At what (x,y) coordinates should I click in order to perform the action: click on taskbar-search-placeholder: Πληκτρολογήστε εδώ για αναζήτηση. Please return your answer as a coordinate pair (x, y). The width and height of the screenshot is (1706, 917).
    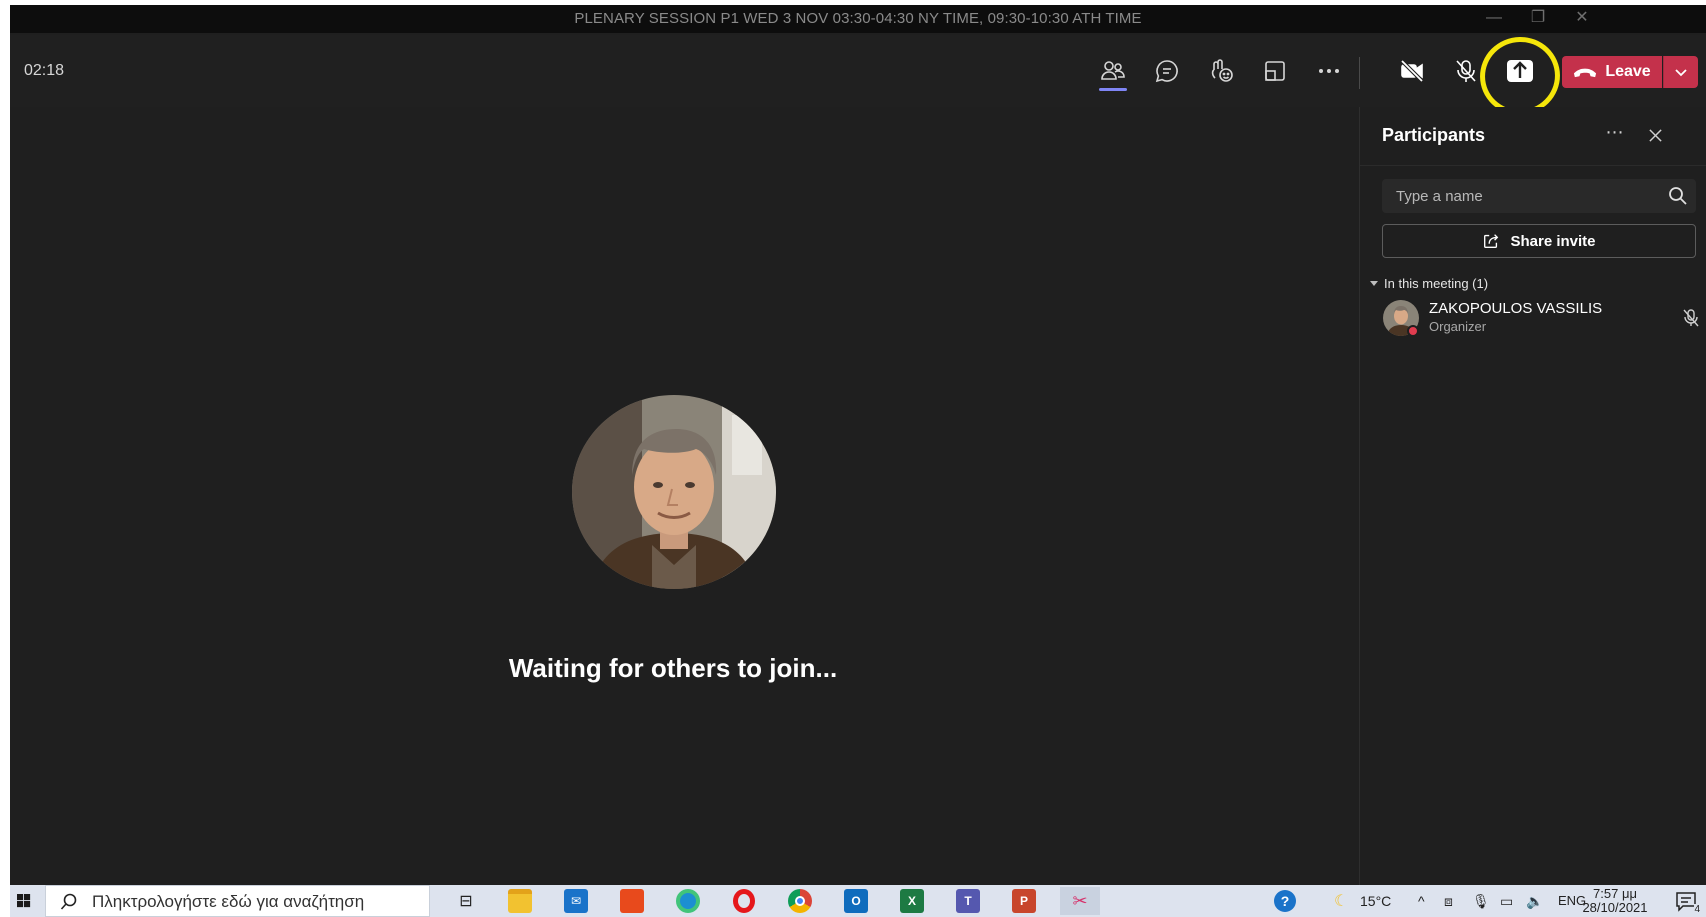
    Looking at the image, I should click on (228, 901).